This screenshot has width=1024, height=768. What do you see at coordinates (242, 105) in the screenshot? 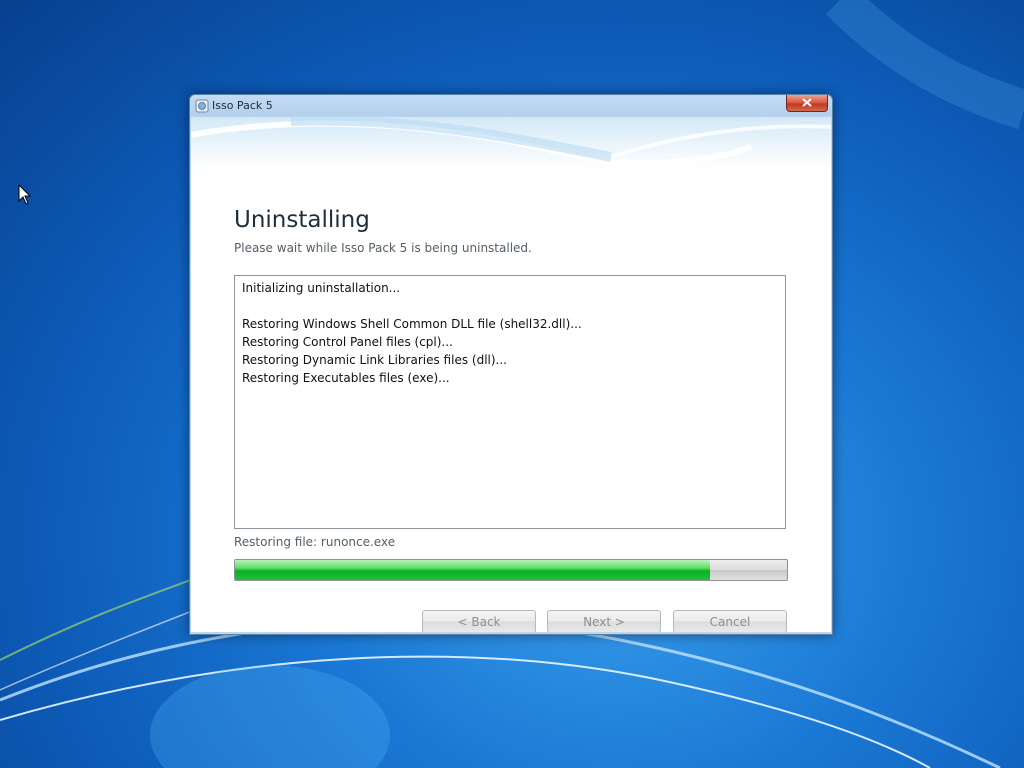
I see `window-title: Isso Pack 5` at bounding box center [242, 105].